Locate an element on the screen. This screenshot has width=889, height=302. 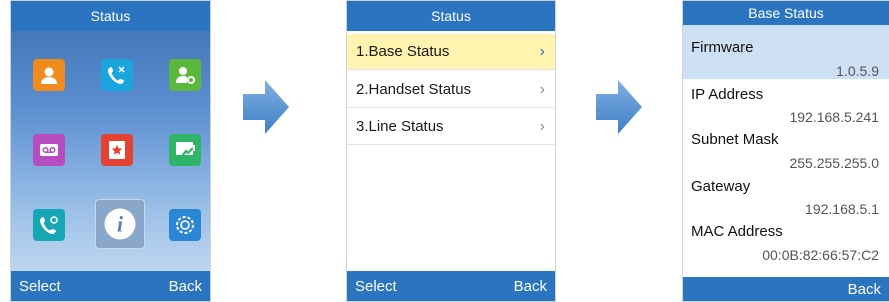
status-info-icon: i is located at coordinates (120, 224).